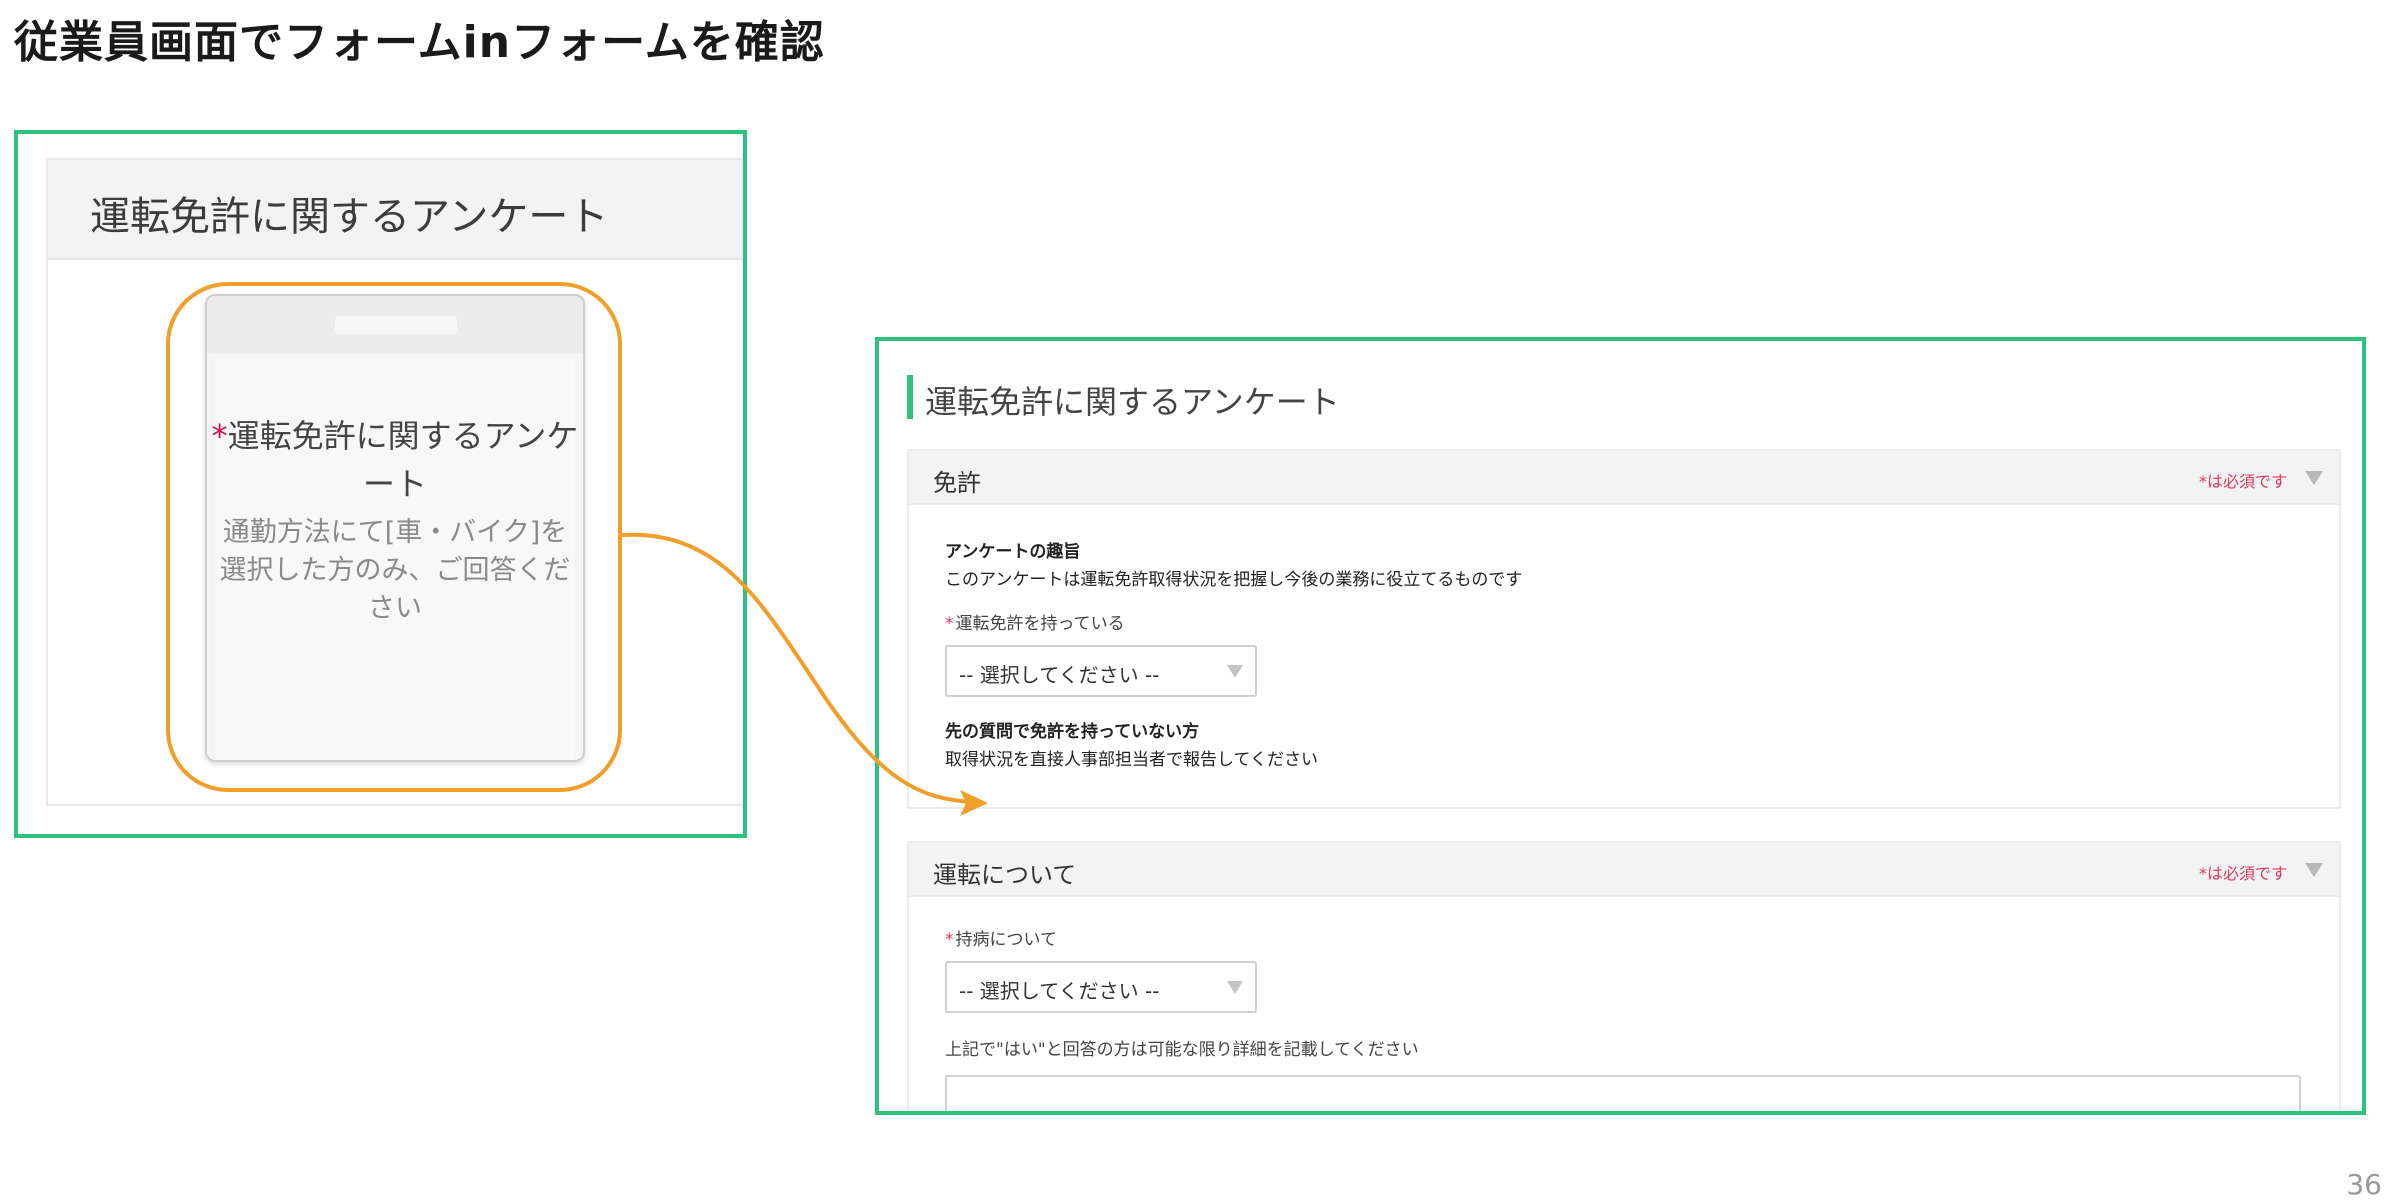 This screenshot has height=1204, width=2400. I want to click on illness-select: -- 選択してください --, so click(1101, 987).